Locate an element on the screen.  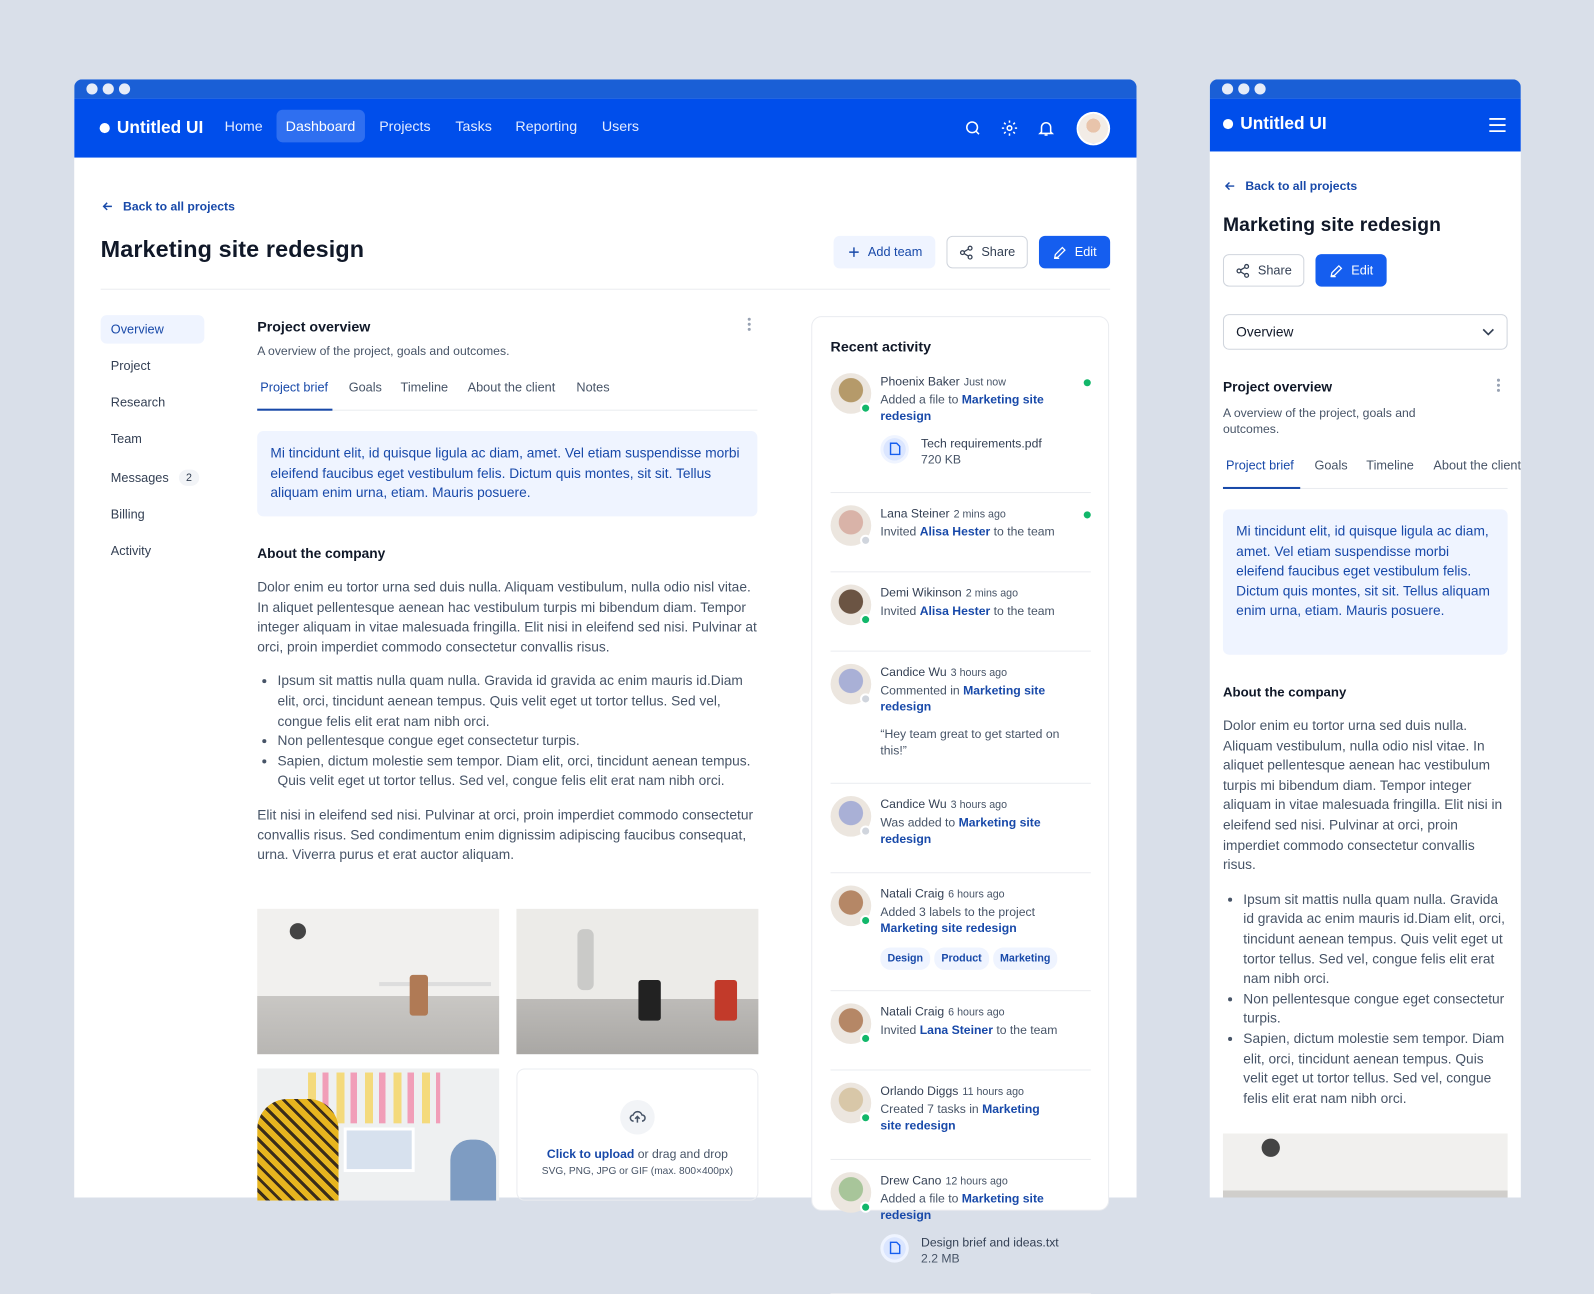
sidebar-label: Research is located at coordinates (138, 402).